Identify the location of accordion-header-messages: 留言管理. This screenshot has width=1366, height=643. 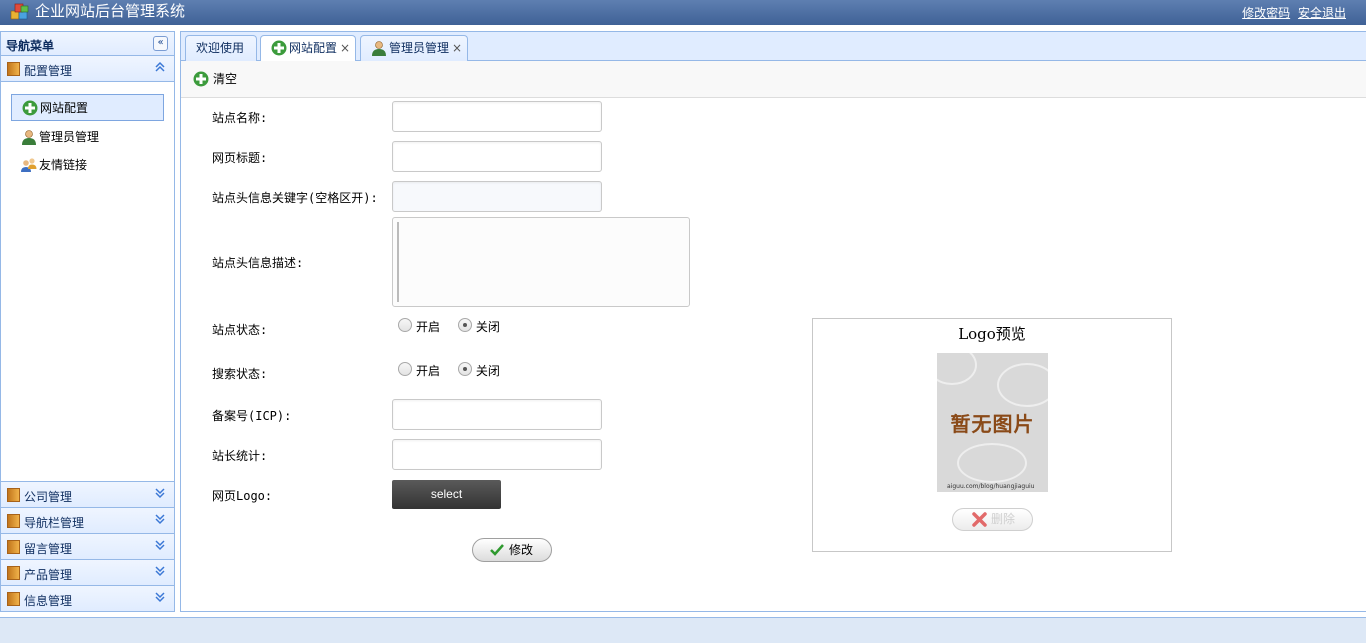
(87, 546).